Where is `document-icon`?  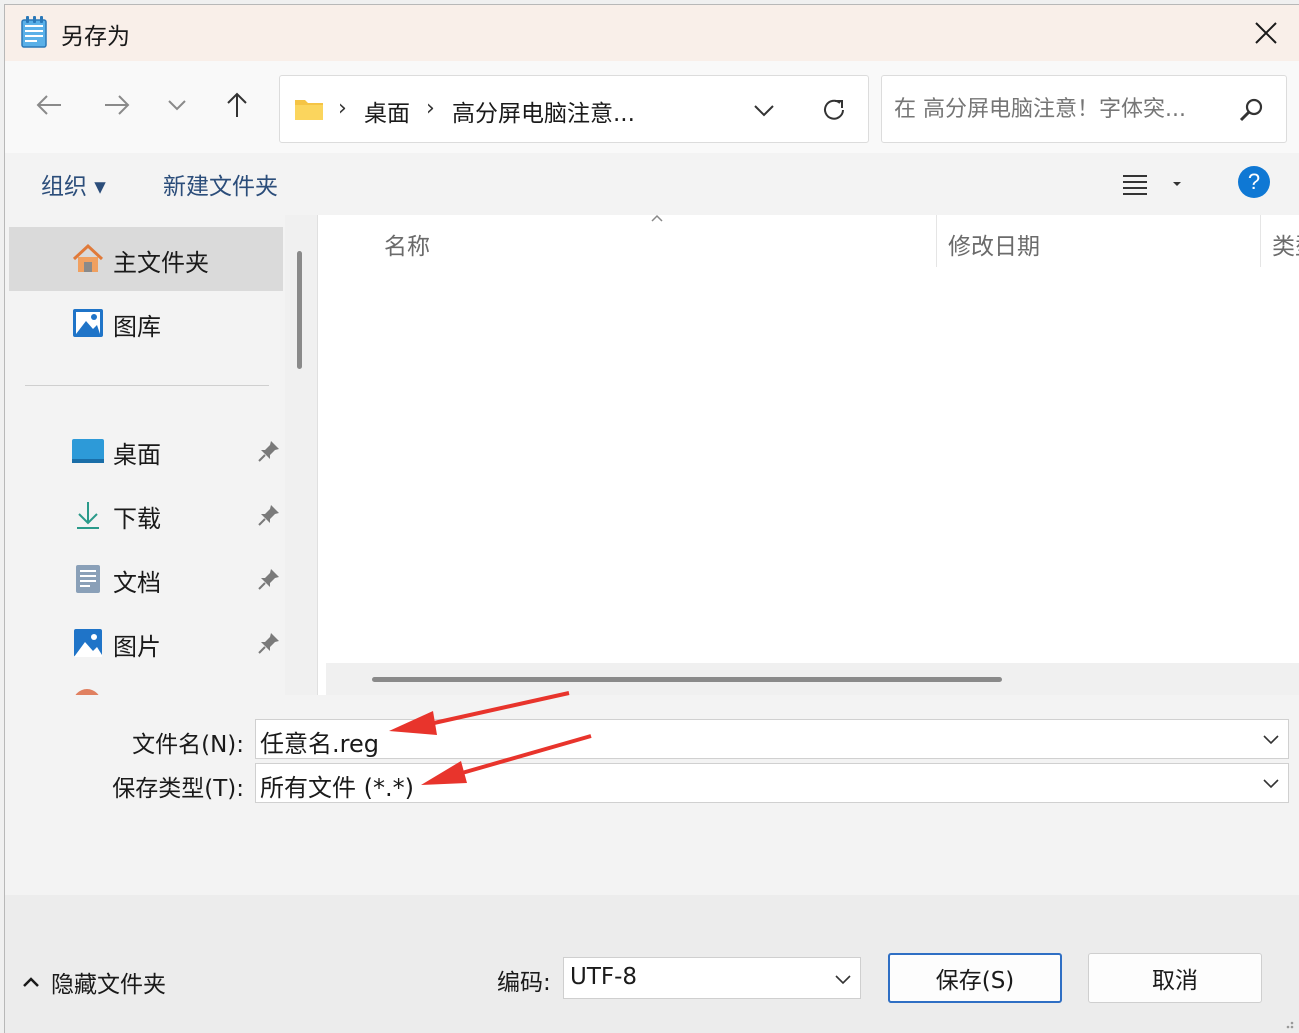
document-icon is located at coordinates (88, 579).